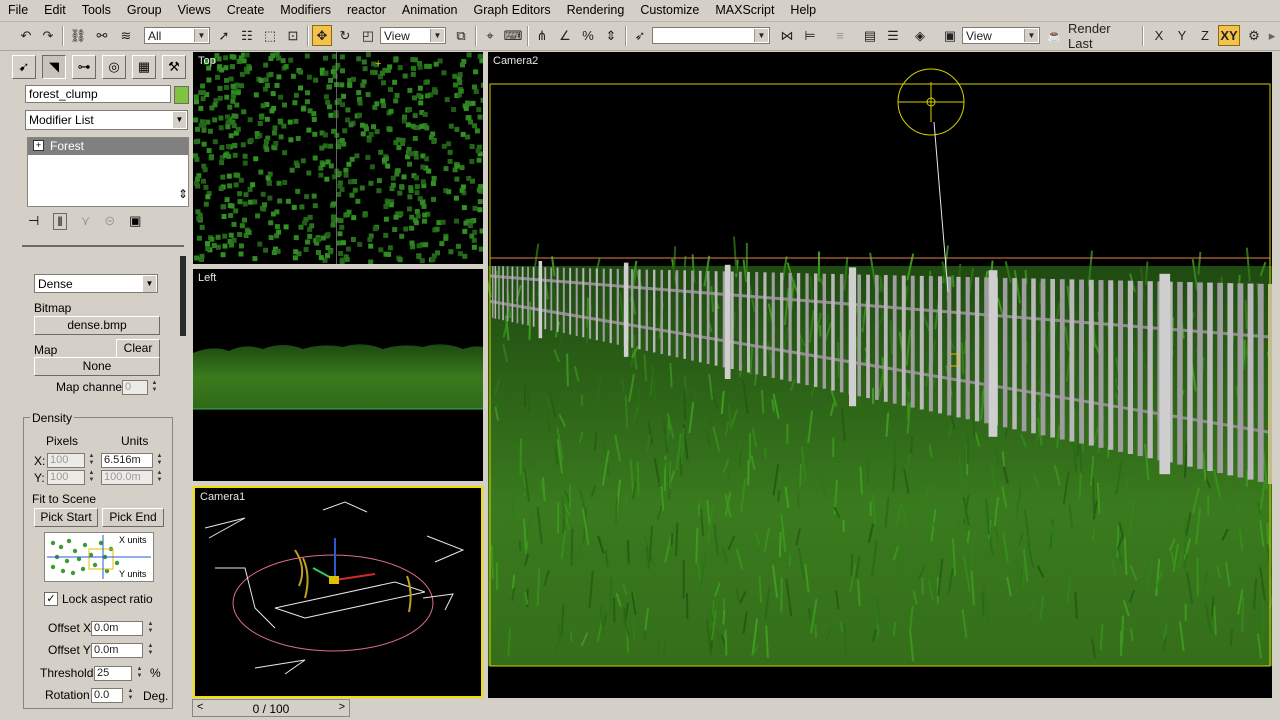 Image resolution: width=1280 pixels, height=720 pixels. Describe the element at coordinates (611, 35) in the screenshot. I see `spinner-snap-icon: ⇕` at that location.